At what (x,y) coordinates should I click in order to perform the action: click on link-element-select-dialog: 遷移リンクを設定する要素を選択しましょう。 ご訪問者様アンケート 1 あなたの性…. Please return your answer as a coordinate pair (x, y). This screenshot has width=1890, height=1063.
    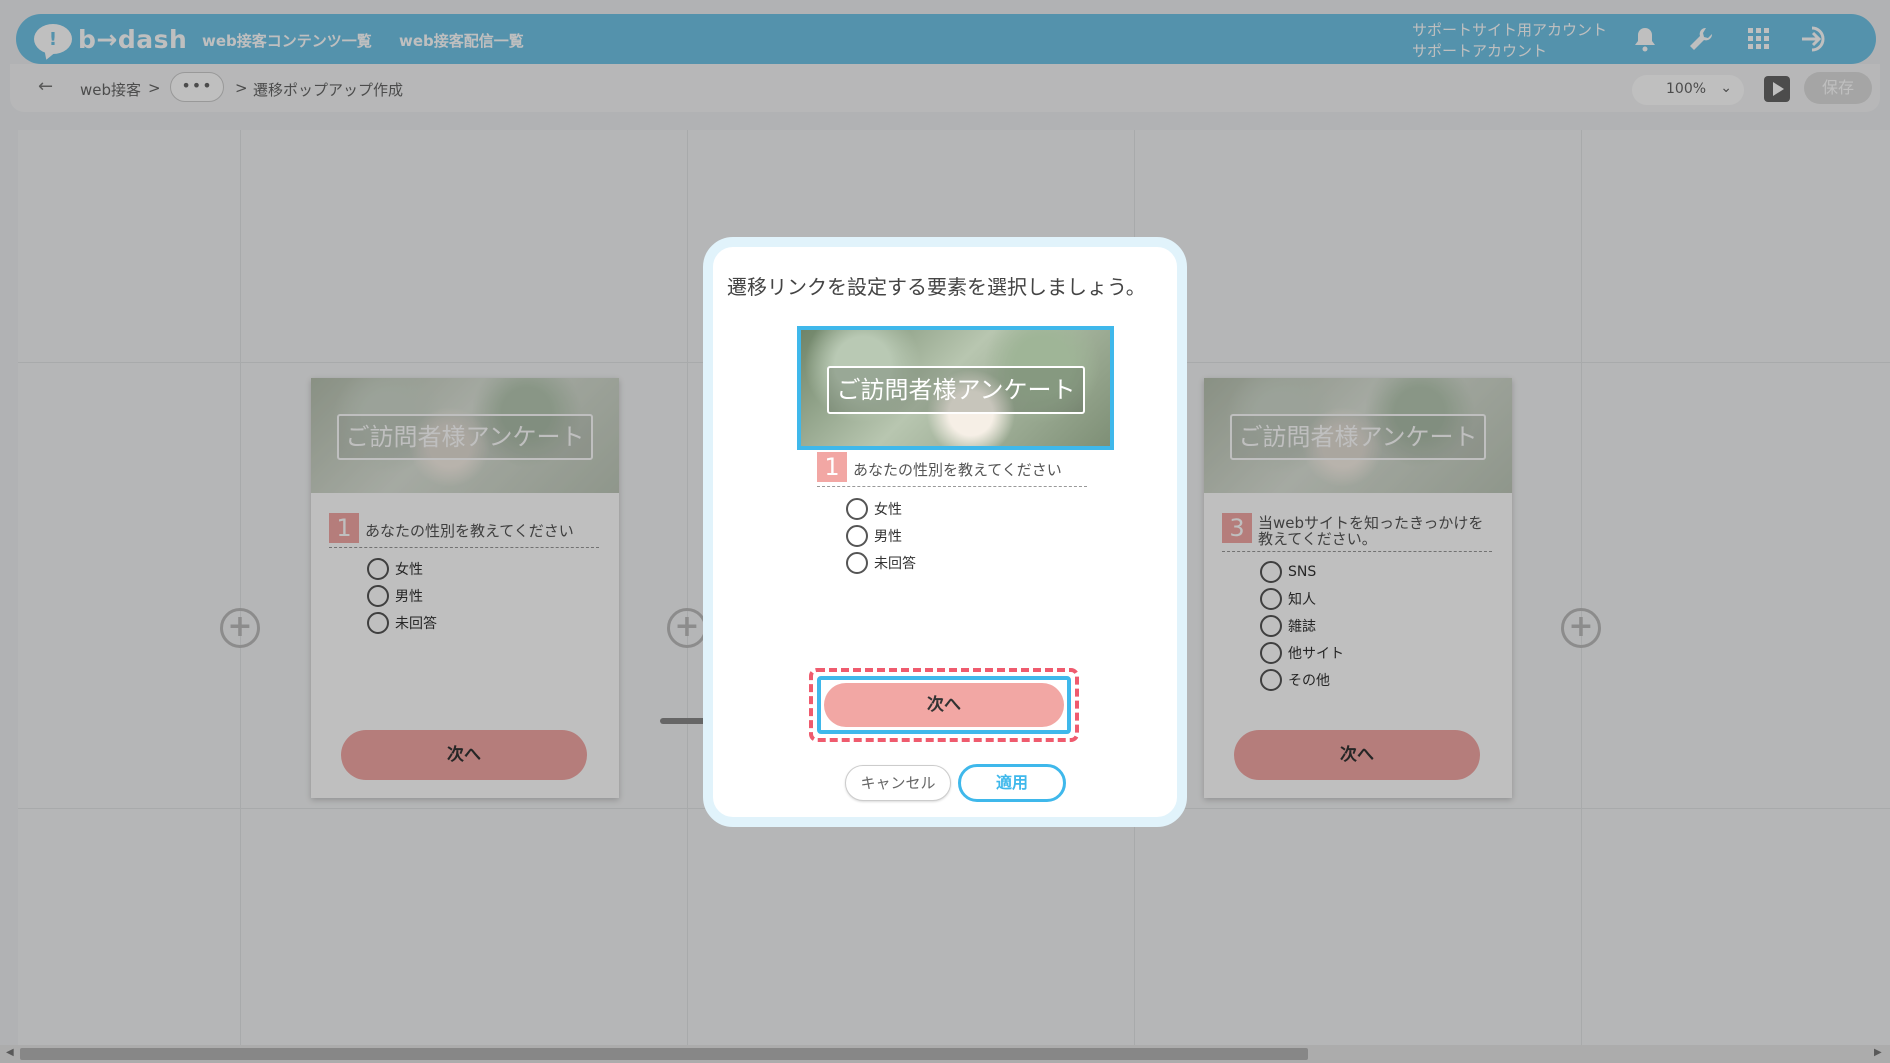
    Looking at the image, I should click on (945, 532).